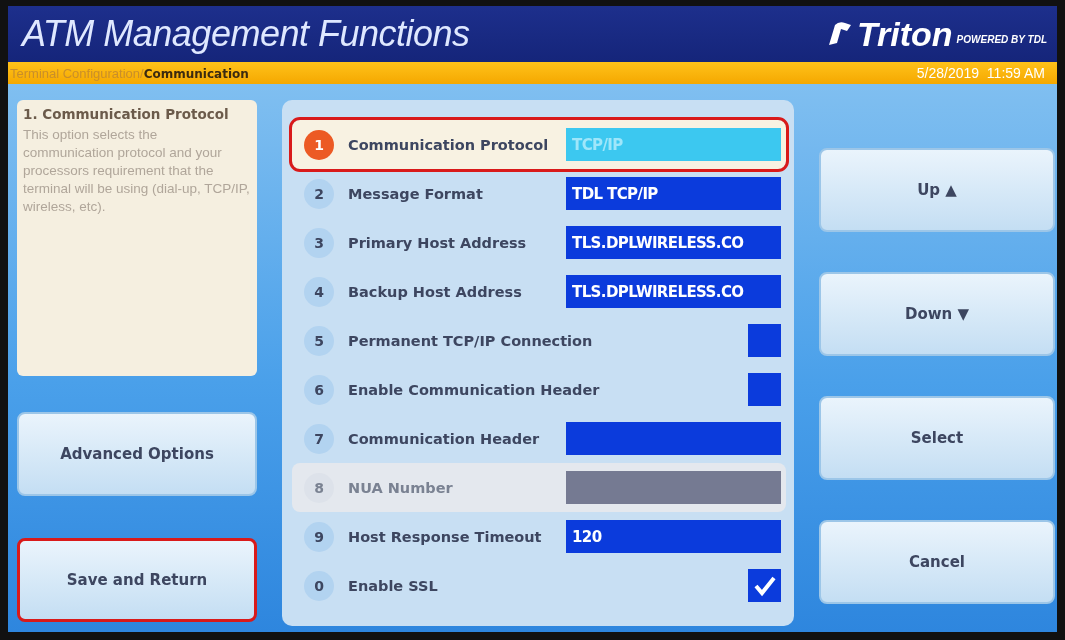  I want to click on option-number: 7, so click(319, 438).